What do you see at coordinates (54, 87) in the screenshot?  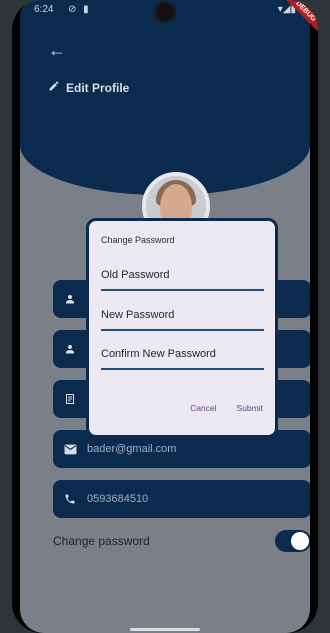 I see `edit-pencil-icon` at bounding box center [54, 87].